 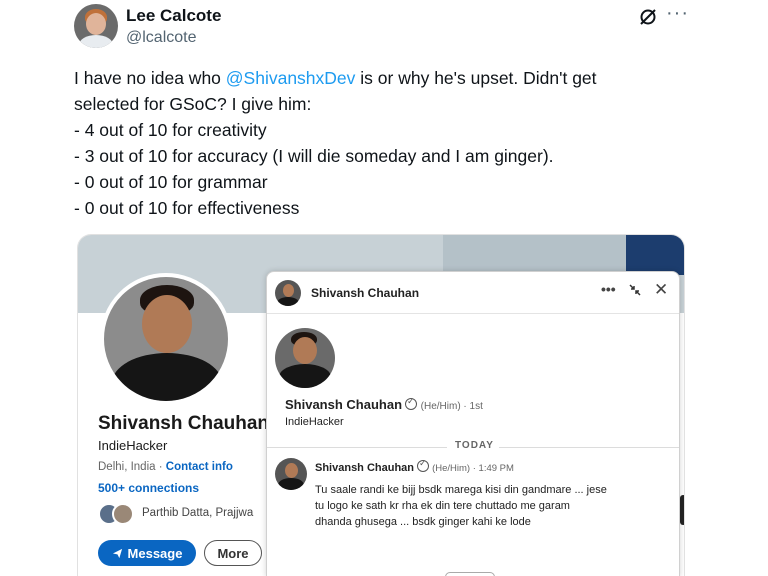 What do you see at coordinates (365, 468) in the screenshot?
I see `message-sender-name: Shivansh Chauhan` at bounding box center [365, 468].